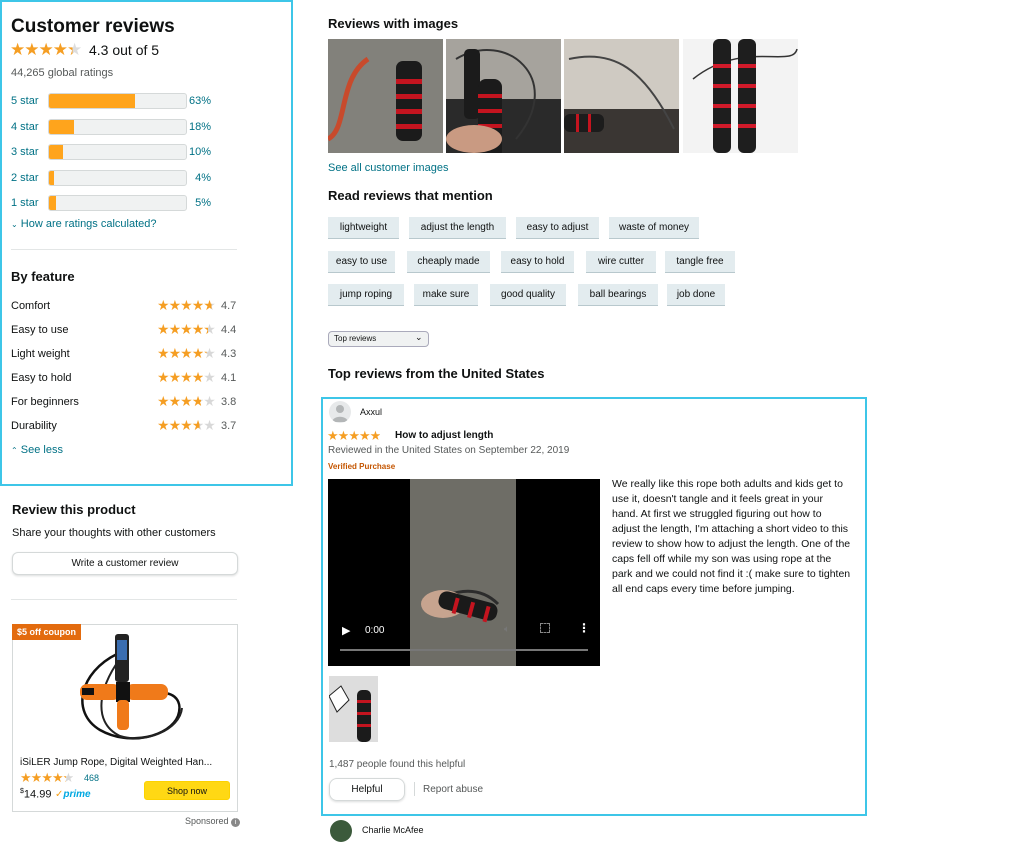 This screenshot has height=842, width=1024. What do you see at coordinates (25, 178) in the screenshot?
I see `histogram-label: 2 star` at bounding box center [25, 178].